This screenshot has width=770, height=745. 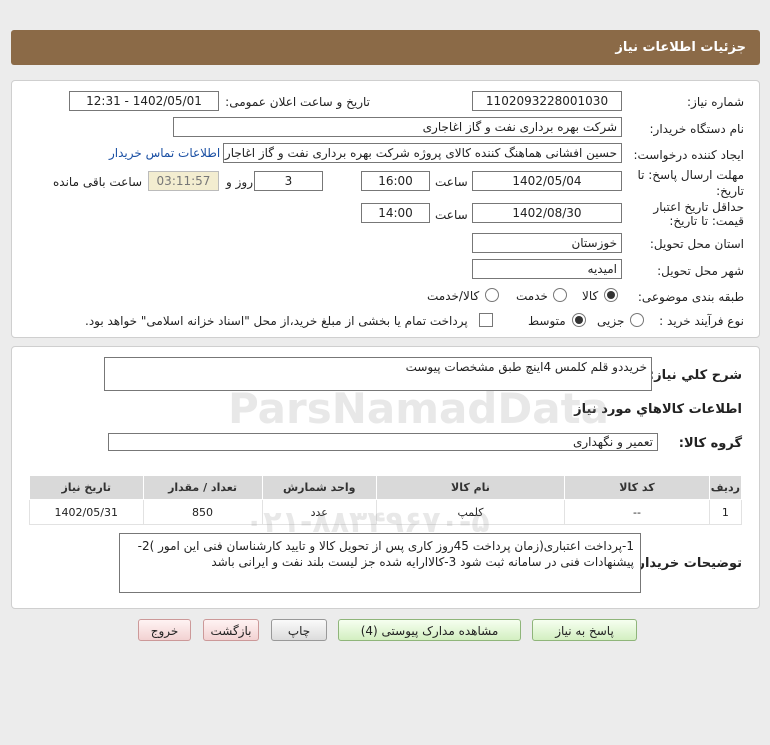 I want to click on category-goods-radio, so click(x=611, y=295).